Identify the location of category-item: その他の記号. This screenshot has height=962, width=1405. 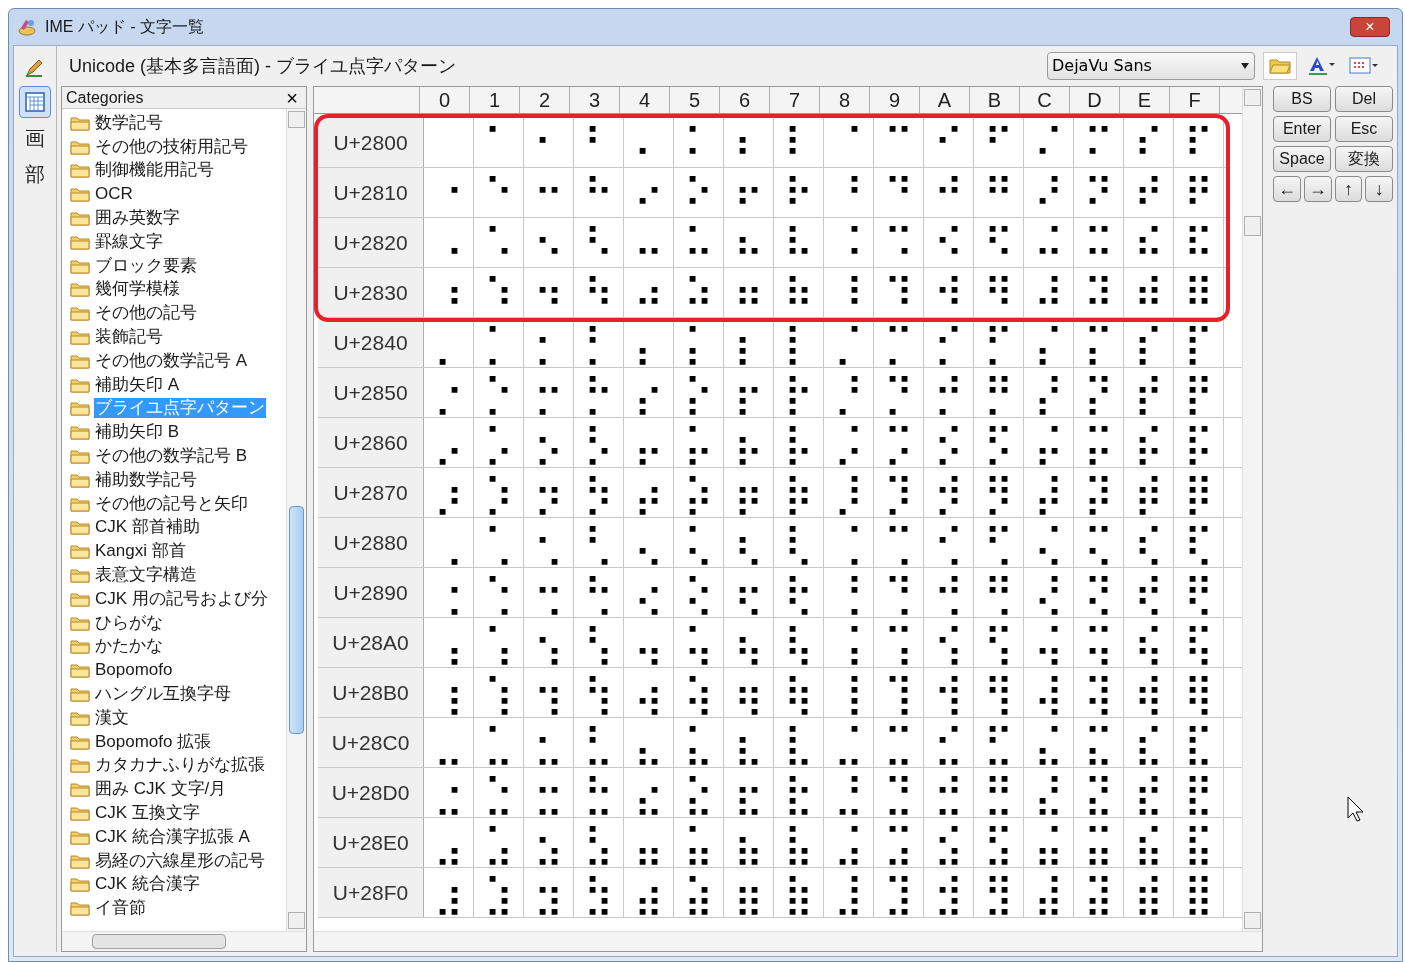
(146, 313).